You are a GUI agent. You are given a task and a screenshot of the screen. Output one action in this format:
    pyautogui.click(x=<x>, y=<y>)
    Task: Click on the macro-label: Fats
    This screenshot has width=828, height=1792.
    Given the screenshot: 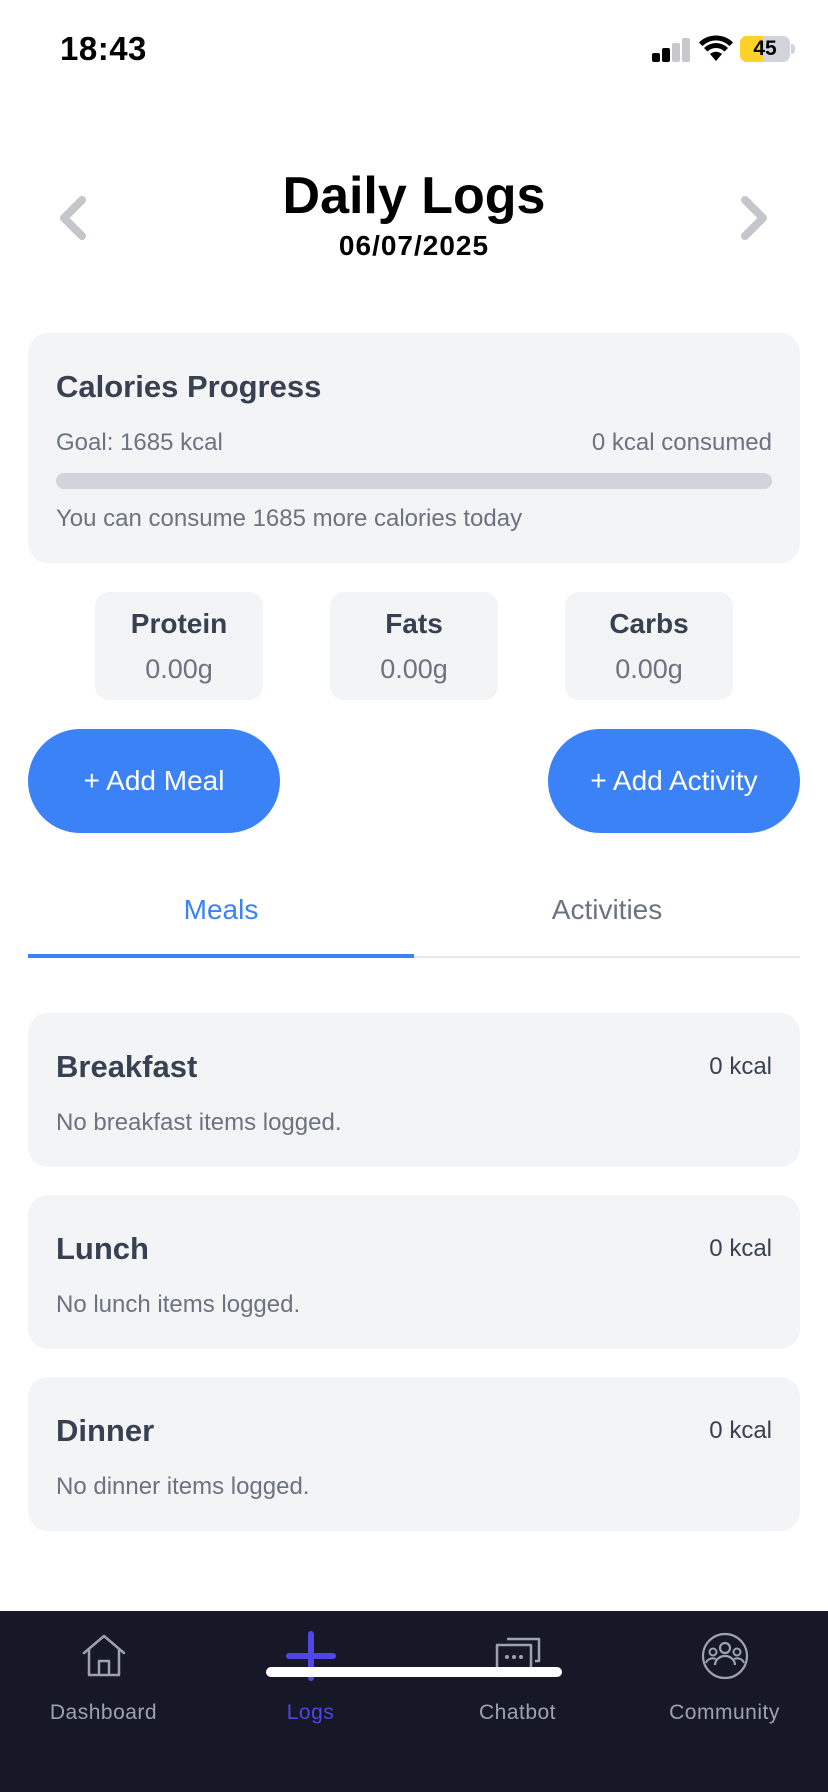 What is the action you would take?
    pyautogui.click(x=414, y=623)
    